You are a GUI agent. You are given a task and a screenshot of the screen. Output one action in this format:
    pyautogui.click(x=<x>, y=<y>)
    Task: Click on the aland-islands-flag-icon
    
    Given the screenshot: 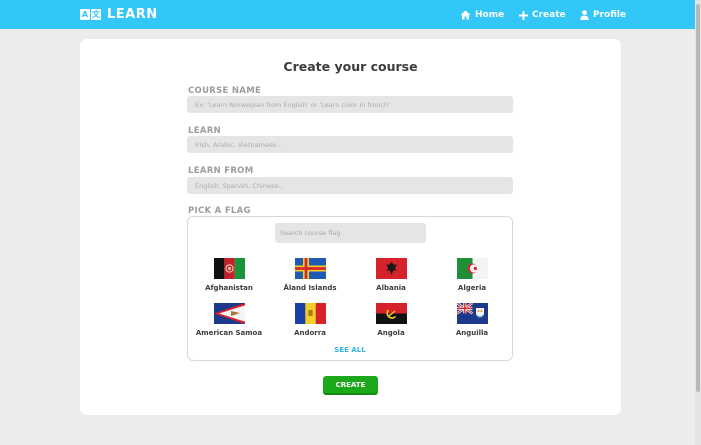 What is the action you would take?
    pyautogui.click(x=310, y=268)
    